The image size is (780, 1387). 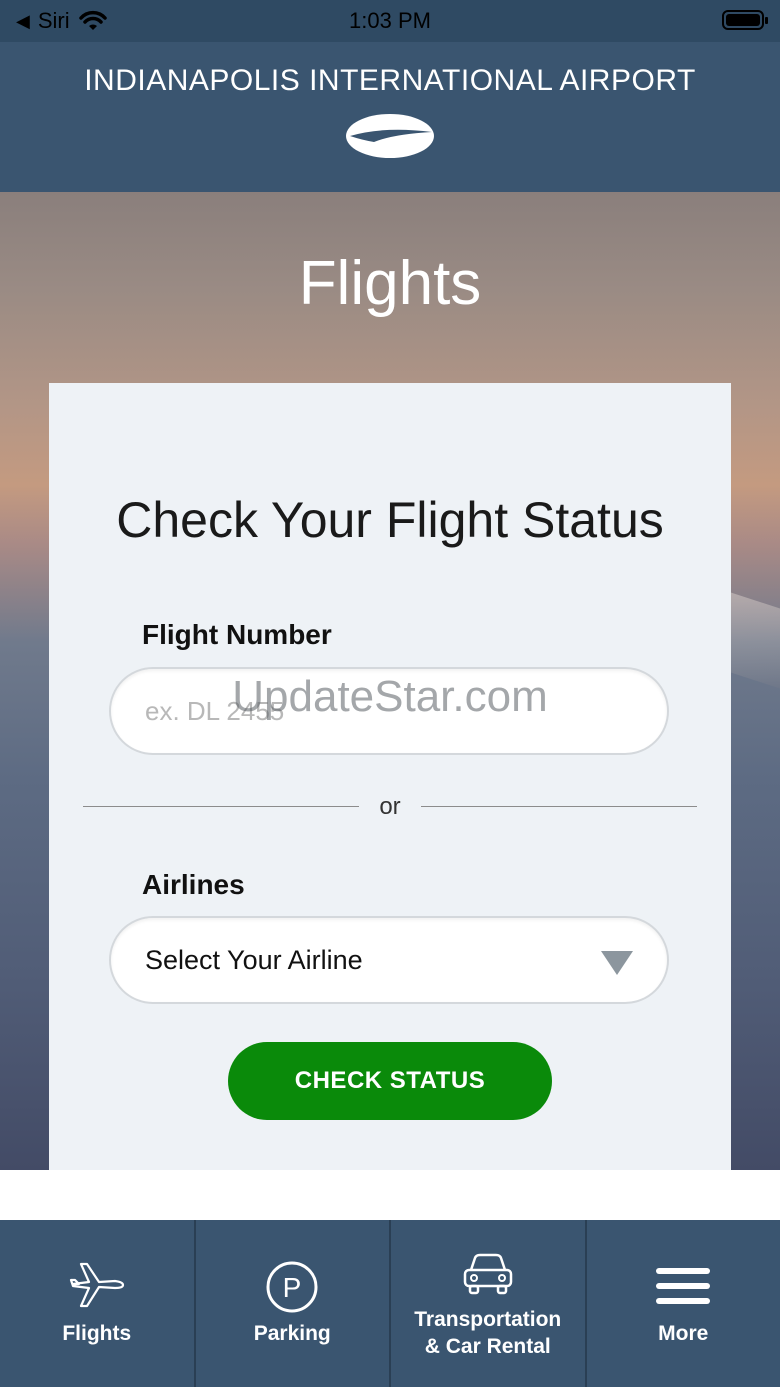 What do you see at coordinates (193, 884) in the screenshot?
I see `airlines-label: Airlines` at bounding box center [193, 884].